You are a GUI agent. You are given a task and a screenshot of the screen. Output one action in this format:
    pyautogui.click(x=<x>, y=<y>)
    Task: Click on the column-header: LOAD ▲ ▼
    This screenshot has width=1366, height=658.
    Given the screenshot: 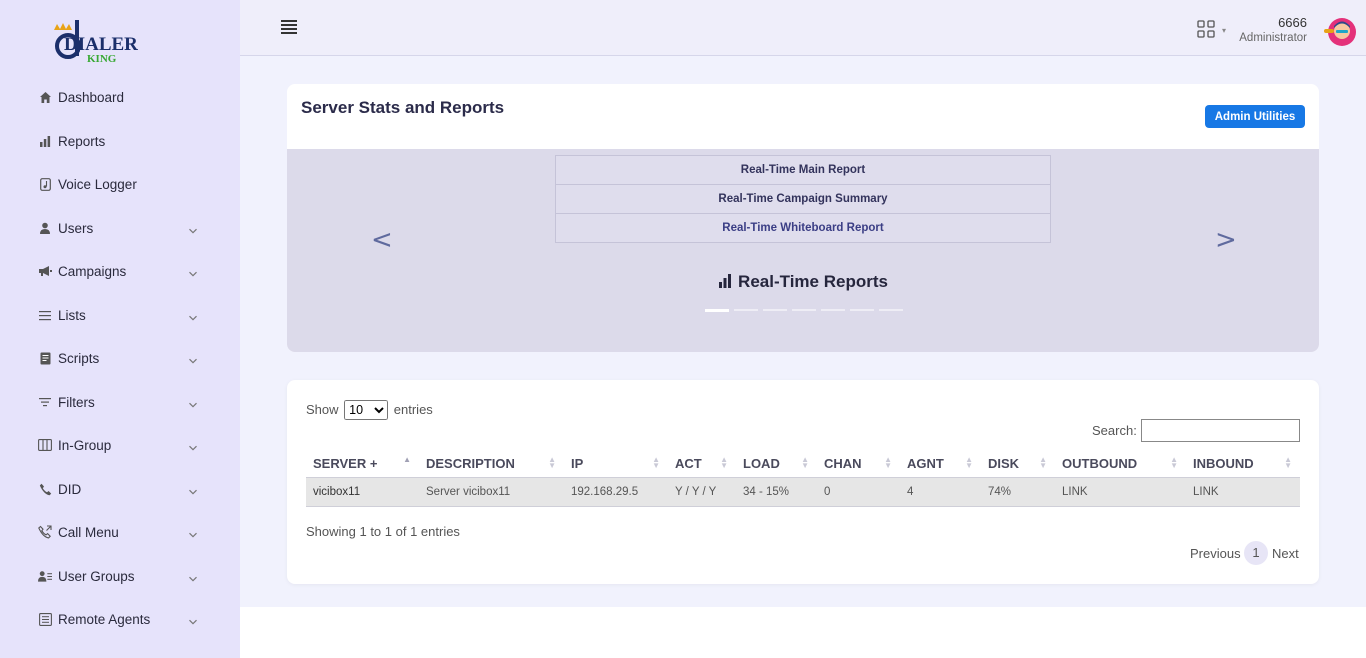 What is the action you would take?
    pyautogui.click(x=776, y=463)
    